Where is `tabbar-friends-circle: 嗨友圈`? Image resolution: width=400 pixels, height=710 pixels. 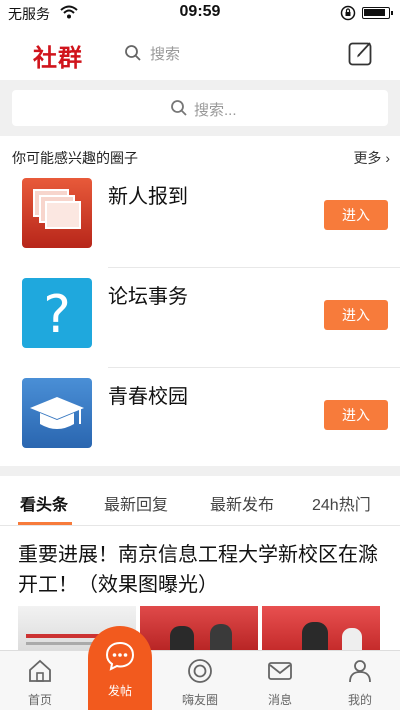
tabbar-friends-circle: 嗨友圈 is located at coordinates (200, 680).